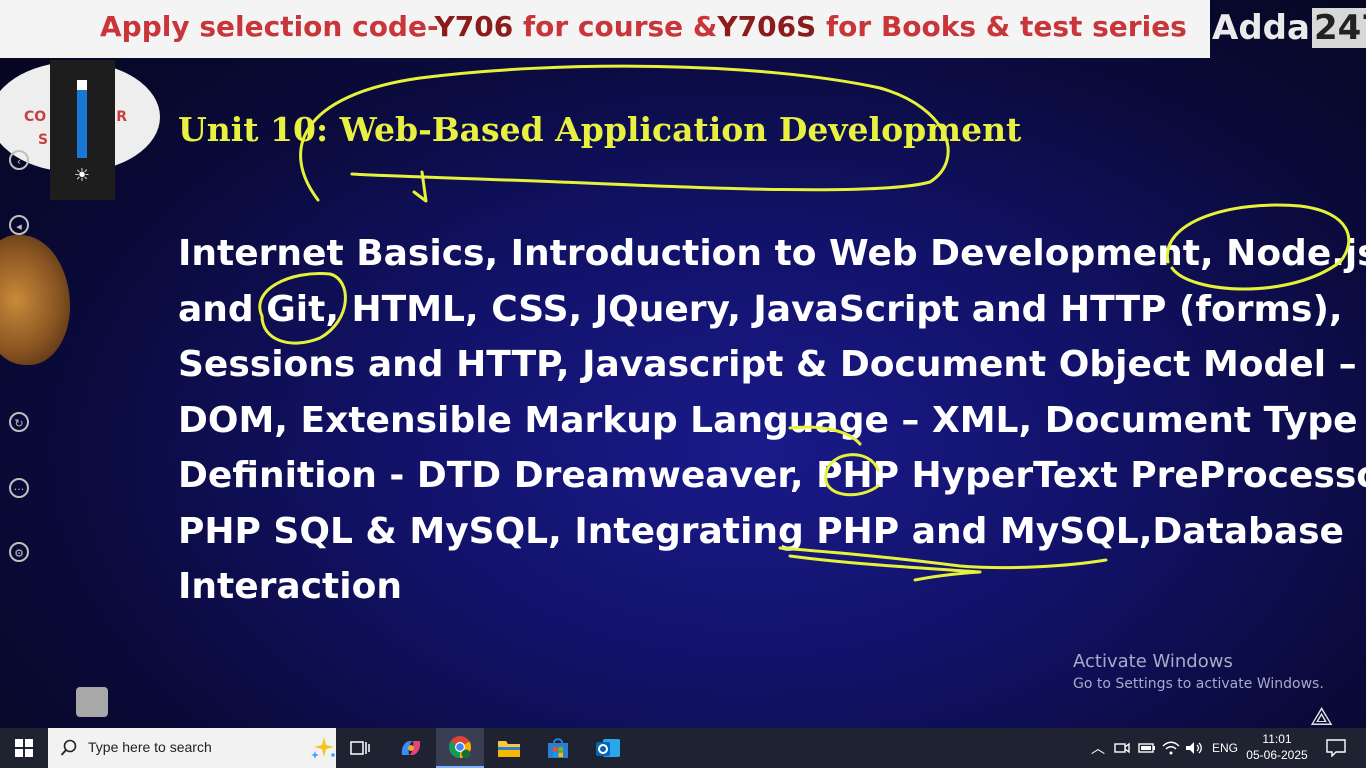 The image size is (1366, 768). I want to click on microsoft-store-button, so click(558, 748).